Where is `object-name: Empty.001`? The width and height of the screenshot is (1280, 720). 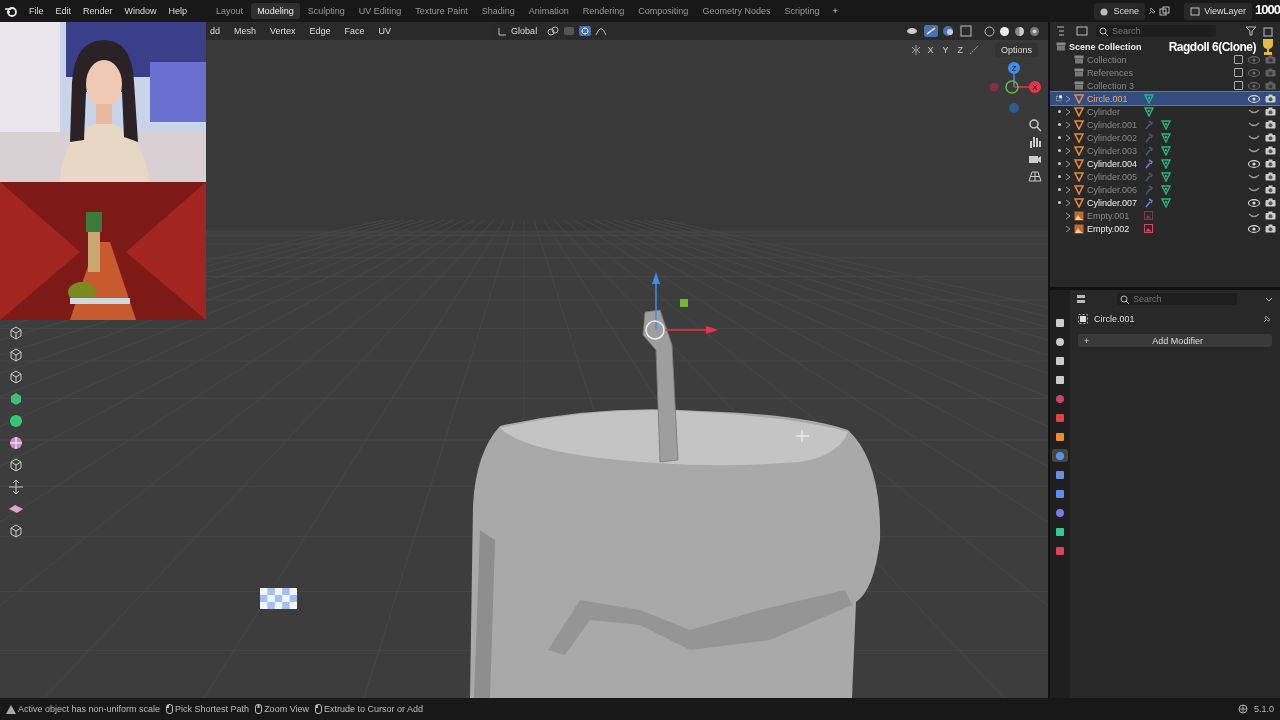 object-name: Empty.001 is located at coordinates (1114, 215).